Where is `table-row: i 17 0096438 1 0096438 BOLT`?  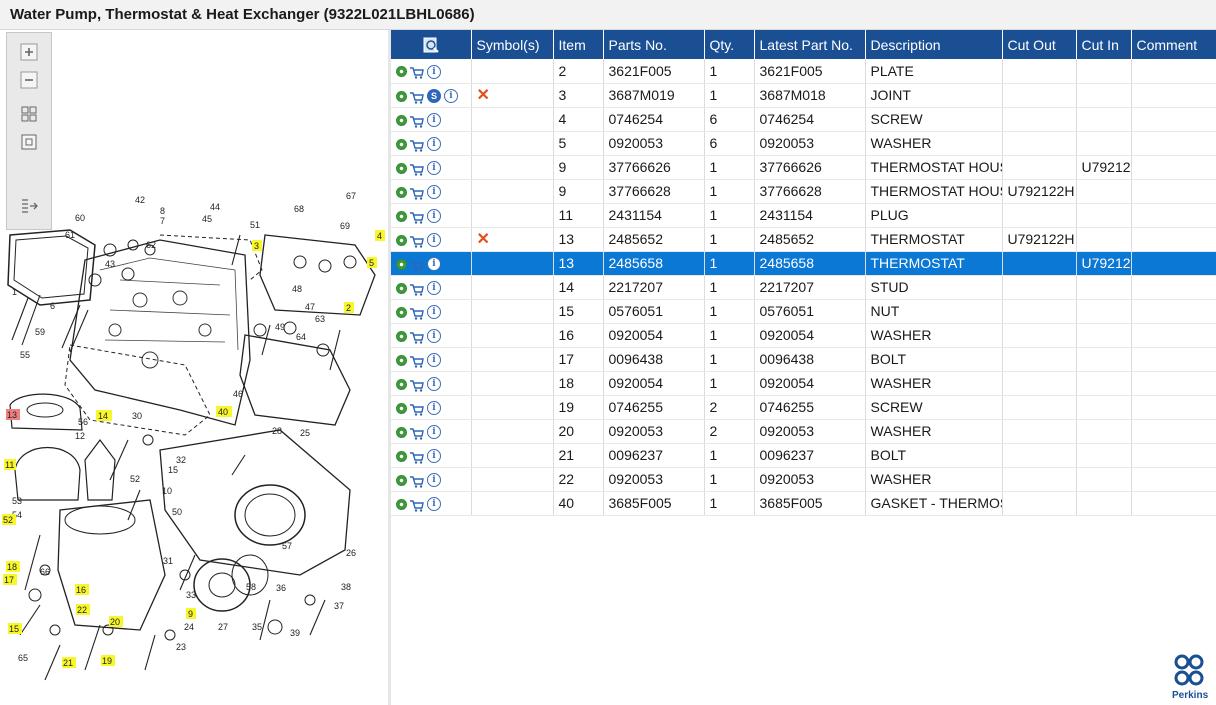
table-row: i 17 0096438 1 0096438 BOLT is located at coordinates (803, 359).